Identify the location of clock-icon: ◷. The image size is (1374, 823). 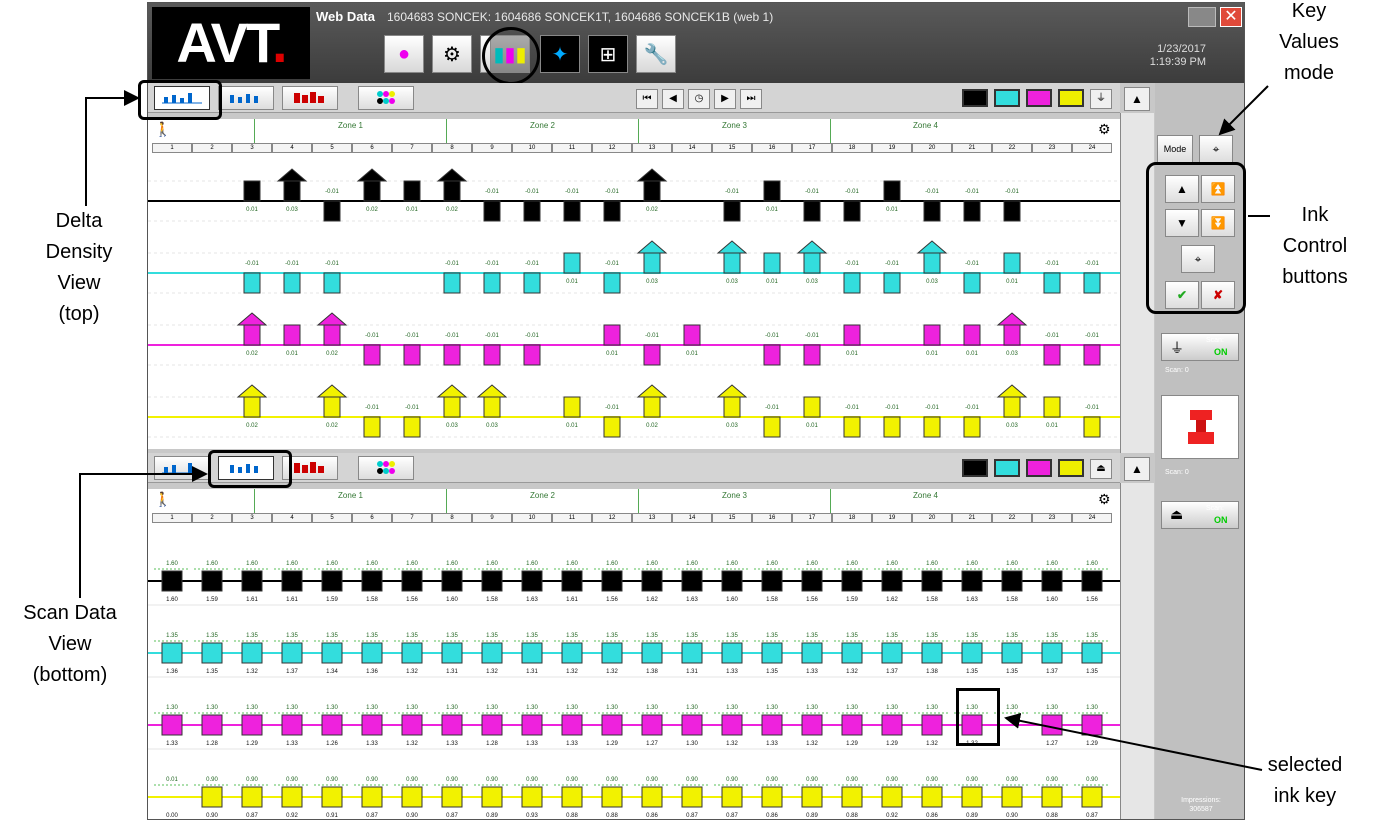
(699, 99).